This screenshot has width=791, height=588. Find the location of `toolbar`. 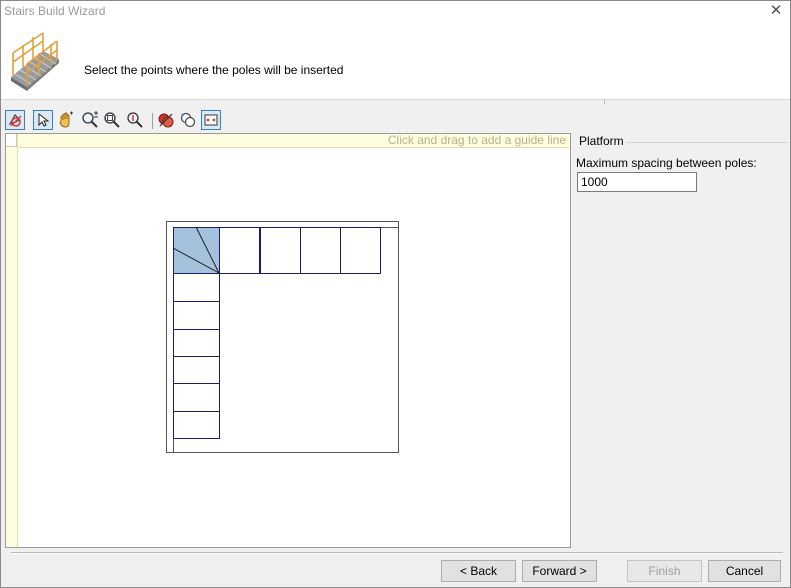

toolbar is located at coordinates (395, 121).